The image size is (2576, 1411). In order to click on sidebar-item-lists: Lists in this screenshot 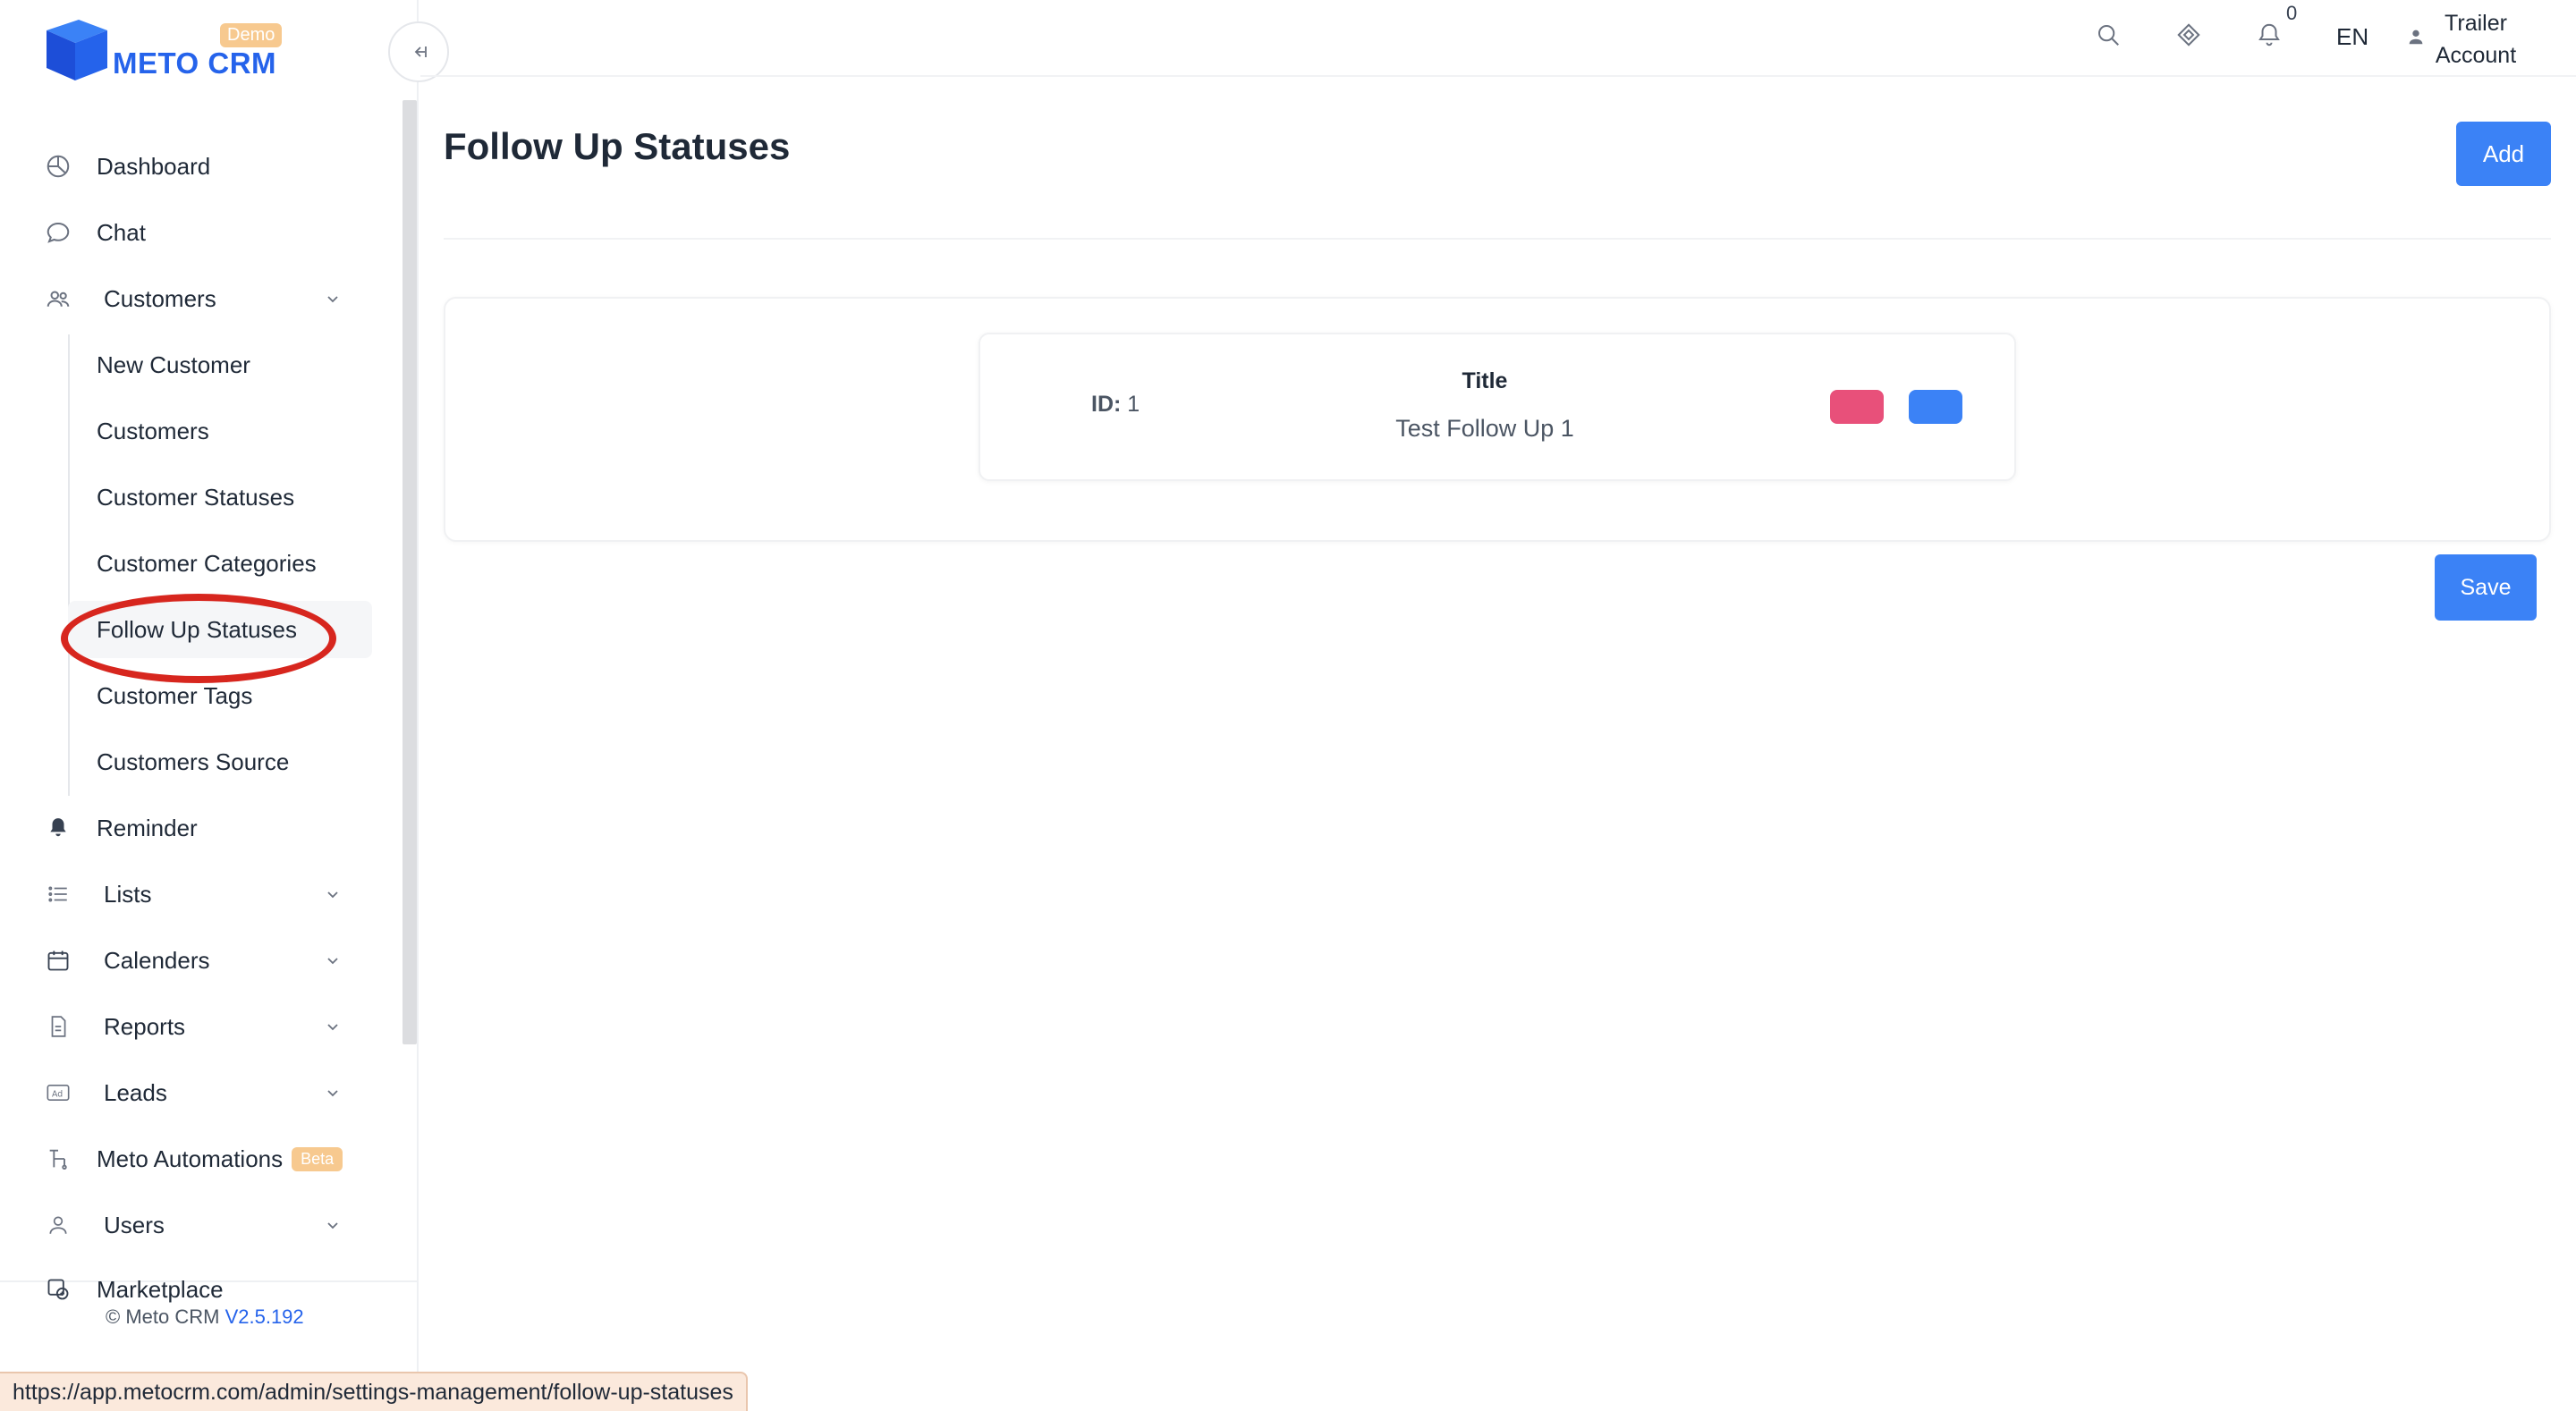, I will do `click(188, 894)`.